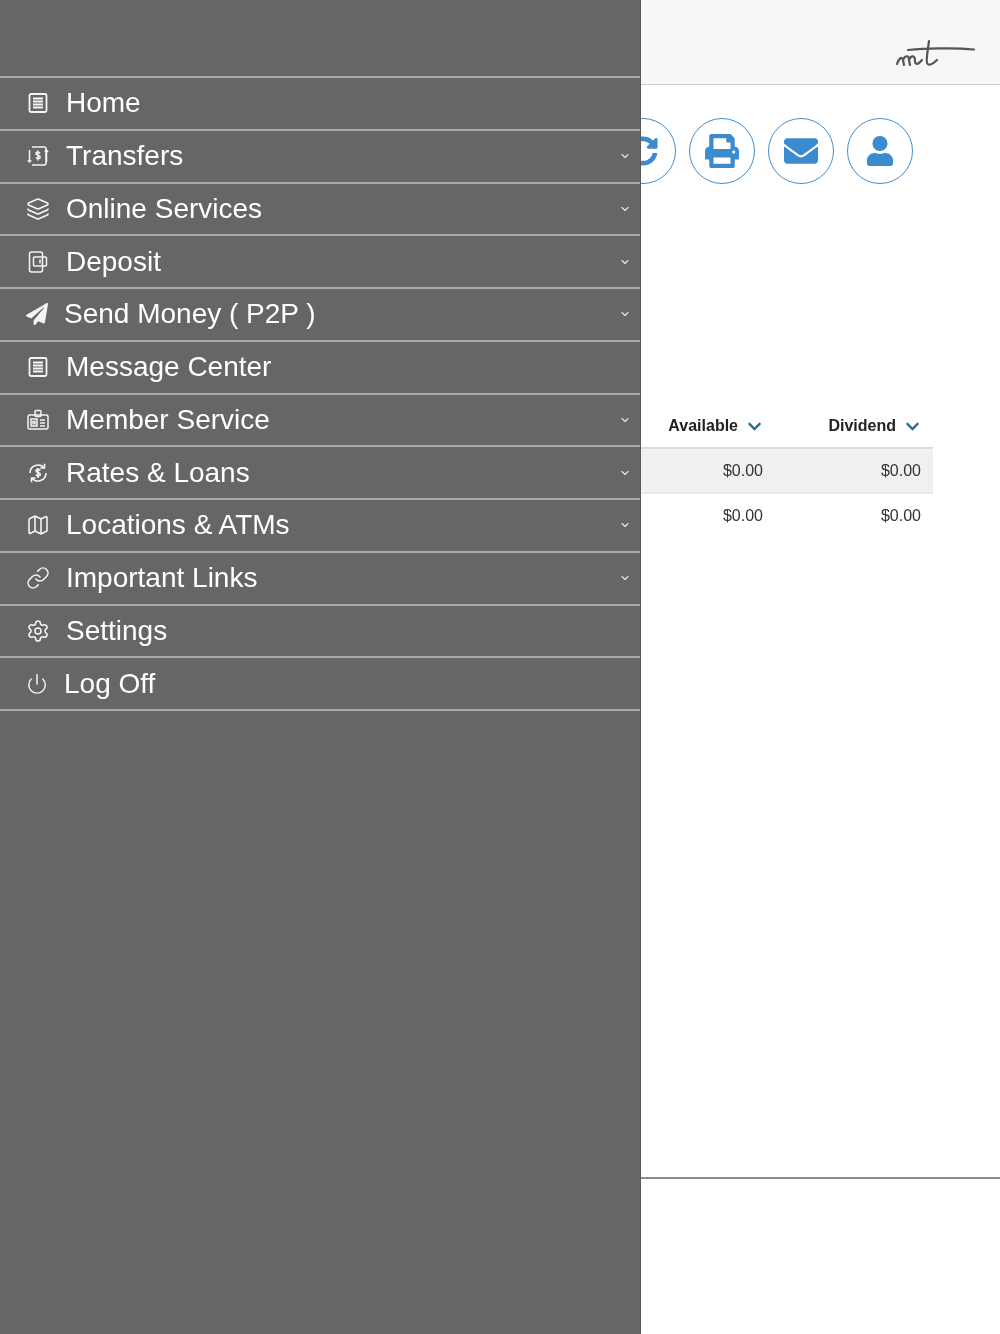 This screenshot has width=1000, height=1334. I want to click on menu-item: Message Center, so click(320, 368).